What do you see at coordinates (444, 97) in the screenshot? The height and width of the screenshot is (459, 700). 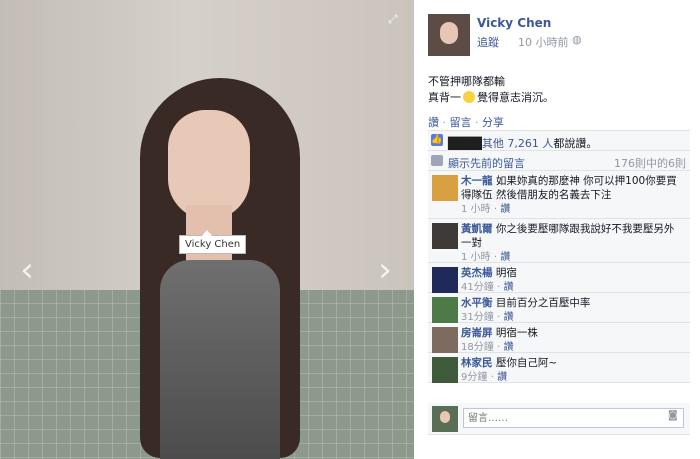 I see `caption-text-a: 真背一` at bounding box center [444, 97].